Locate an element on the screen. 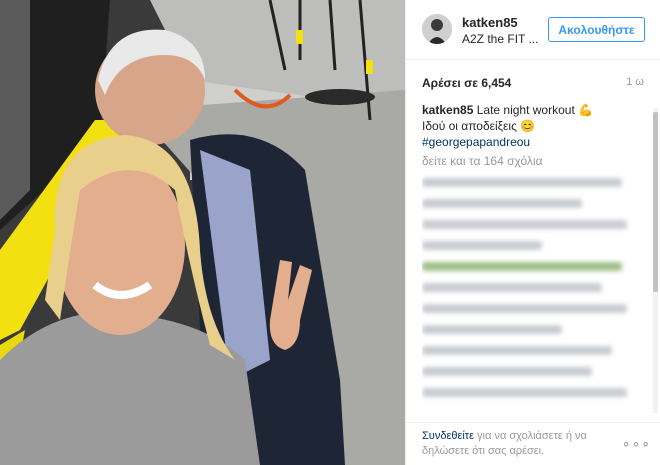  avatar is located at coordinates (437, 29).